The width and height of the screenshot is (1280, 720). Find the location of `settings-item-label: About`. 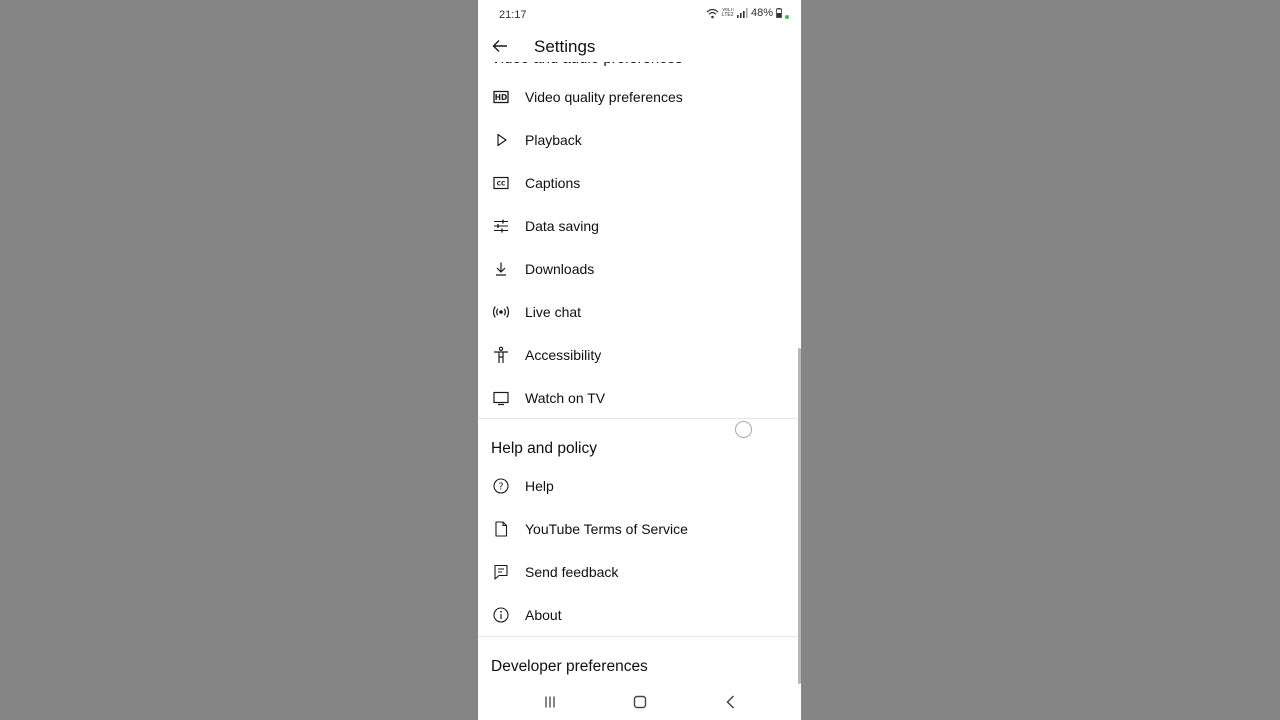

settings-item-label: About is located at coordinates (543, 615).